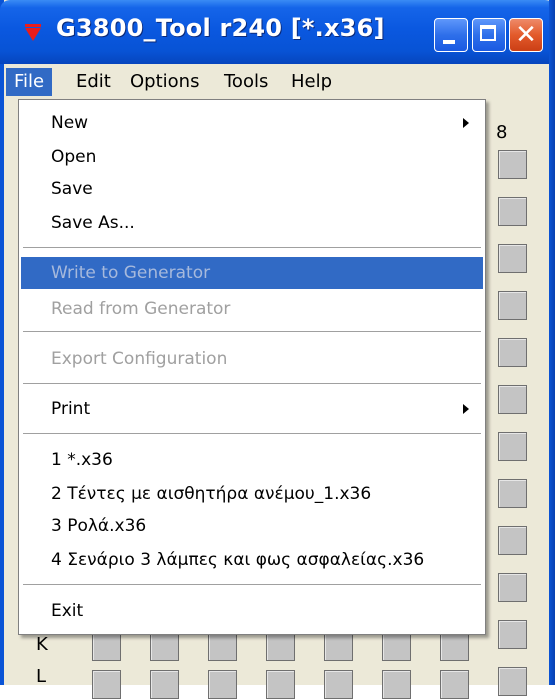  What do you see at coordinates (141, 309) in the screenshot?
I see `menu-item-label: Read from Generator` at bounding box center [141, 309].